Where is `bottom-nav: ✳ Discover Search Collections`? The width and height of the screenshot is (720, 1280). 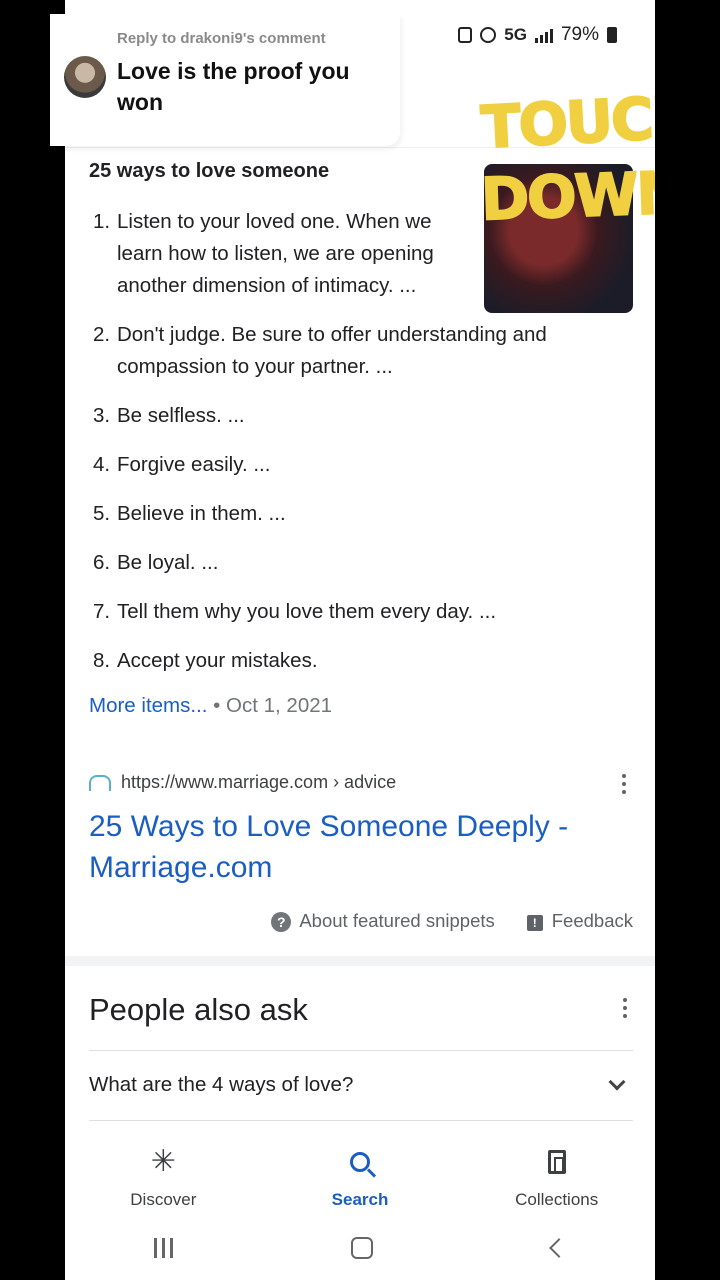
bottom-nav: ✳ Discover Search Collections is located at coordinates (360, 1171).